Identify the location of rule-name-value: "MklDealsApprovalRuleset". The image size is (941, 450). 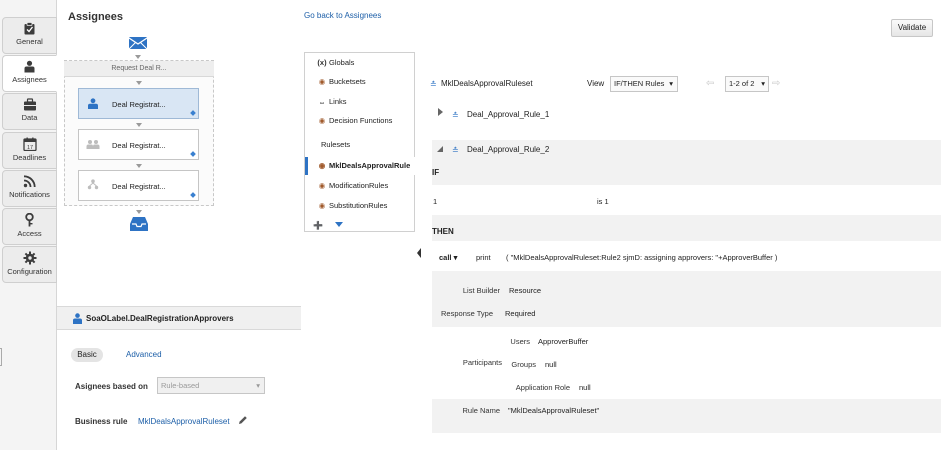
(553, 410).